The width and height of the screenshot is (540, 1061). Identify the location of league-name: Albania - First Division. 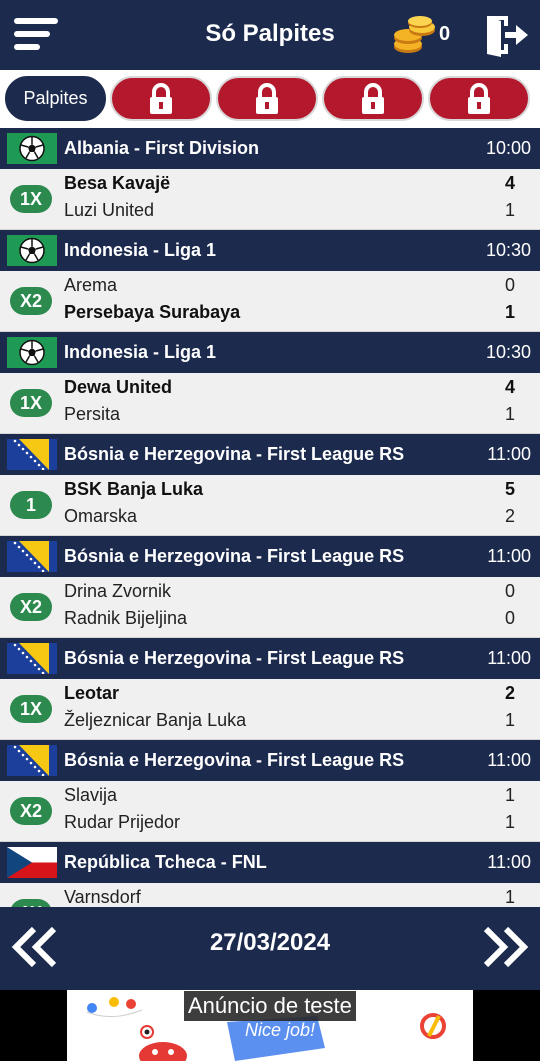
(162, 148).